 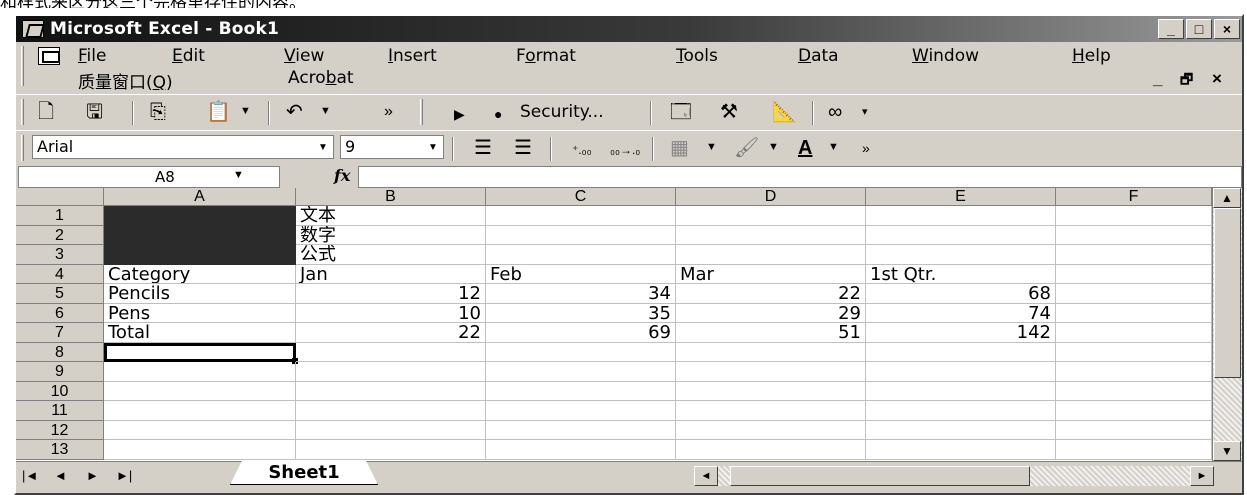 I want to click on menu-data: Data, so click(x=818, y=56).